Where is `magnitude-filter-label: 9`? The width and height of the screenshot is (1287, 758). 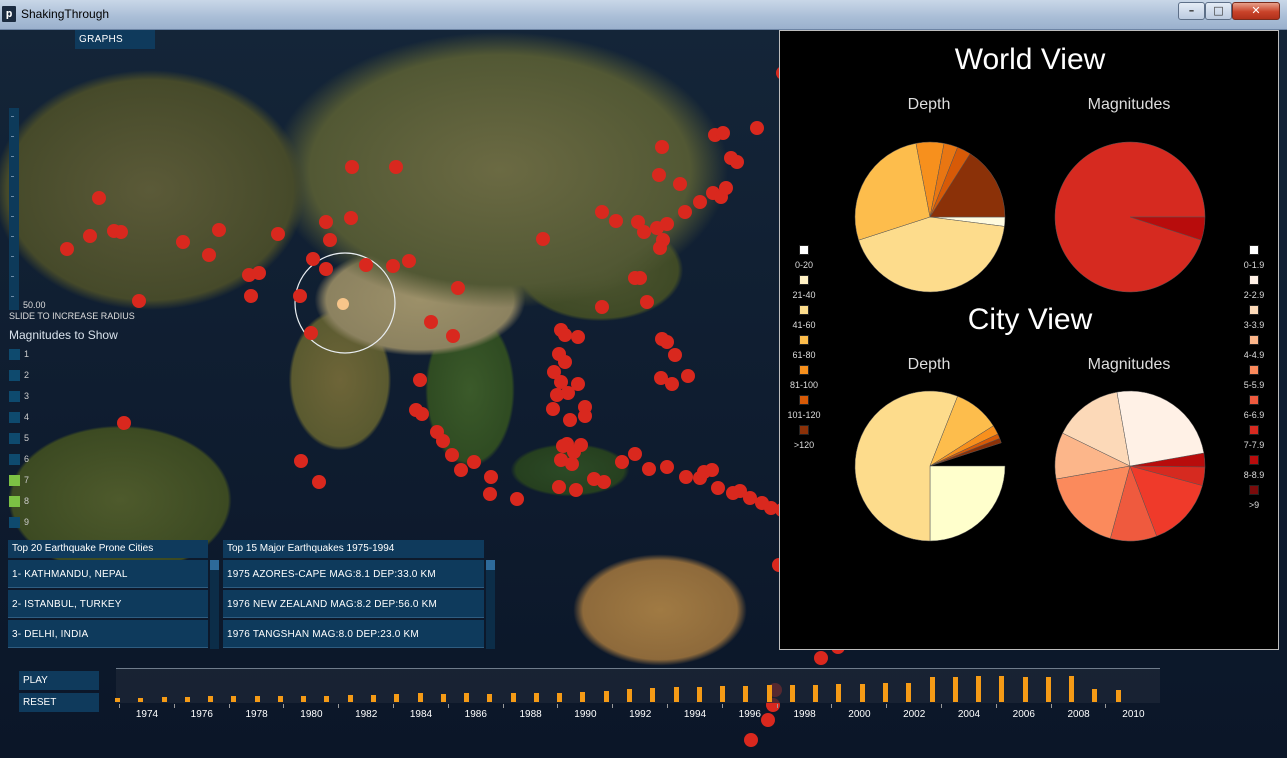 magnitude-filter-label: 9 is located at coordinates (27, 522).